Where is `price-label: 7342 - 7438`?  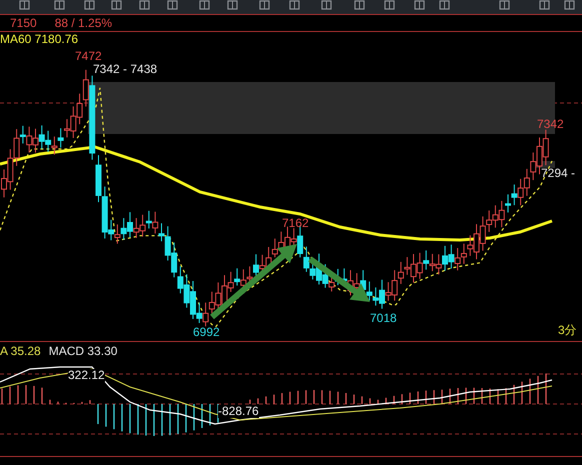
price-label: 7342 - 7438 is located at coordinates (125, 69).